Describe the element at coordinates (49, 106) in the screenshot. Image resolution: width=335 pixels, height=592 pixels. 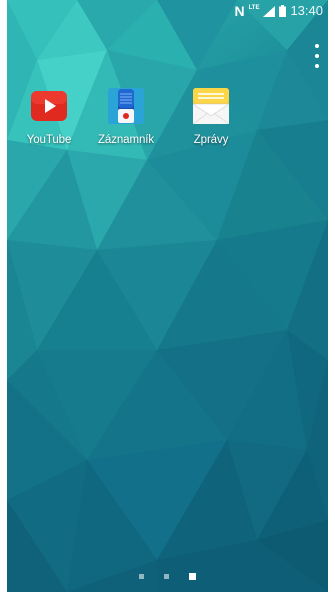
I see `youtube-icon` at that location.